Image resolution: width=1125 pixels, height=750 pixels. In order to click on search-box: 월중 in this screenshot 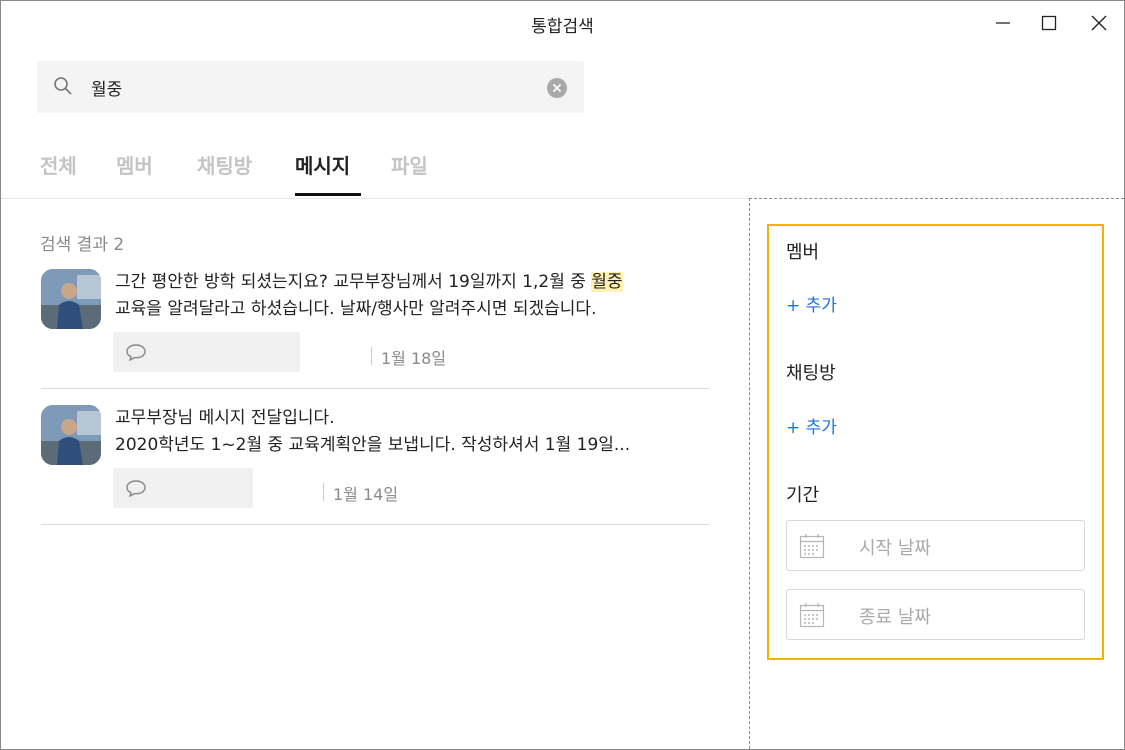, I will do `click(310, 87)`.